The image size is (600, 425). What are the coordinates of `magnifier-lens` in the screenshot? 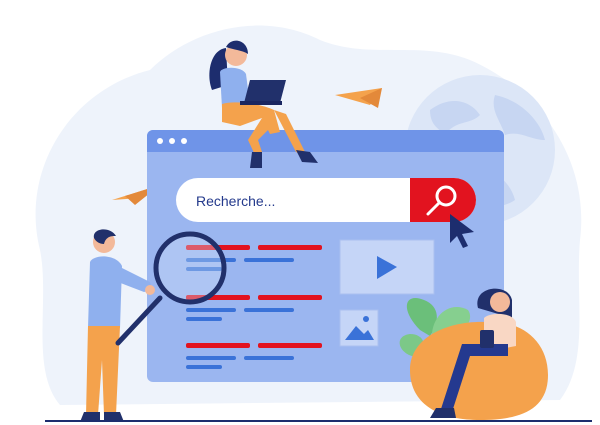 It's located at (190, 268).